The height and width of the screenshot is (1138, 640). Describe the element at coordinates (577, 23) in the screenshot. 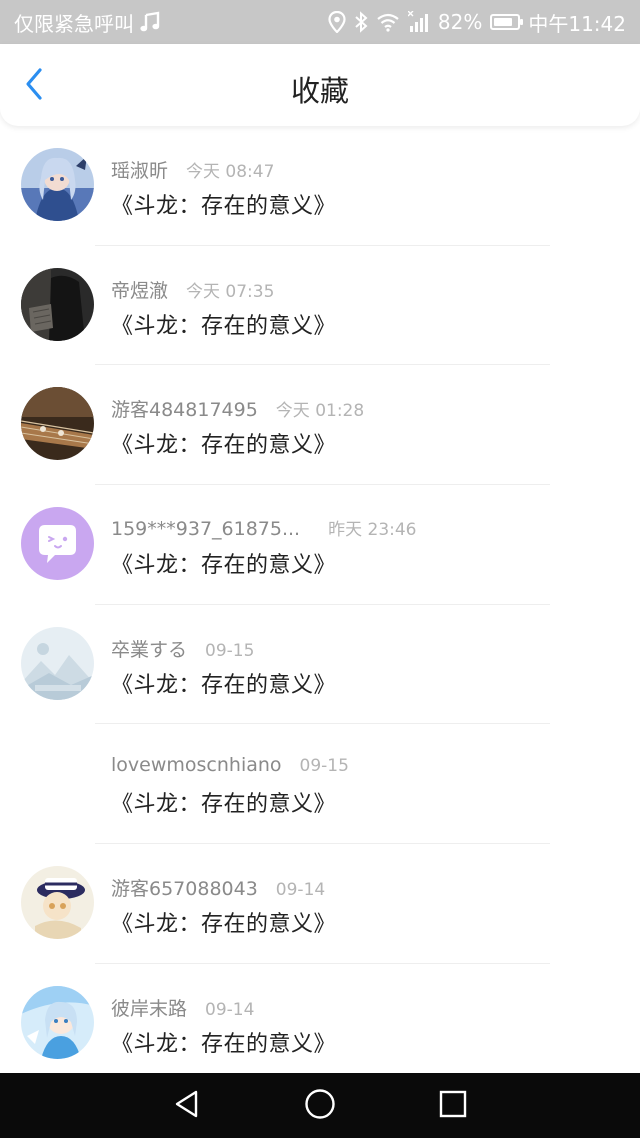

I see `clock: 中午11:42` at that location.